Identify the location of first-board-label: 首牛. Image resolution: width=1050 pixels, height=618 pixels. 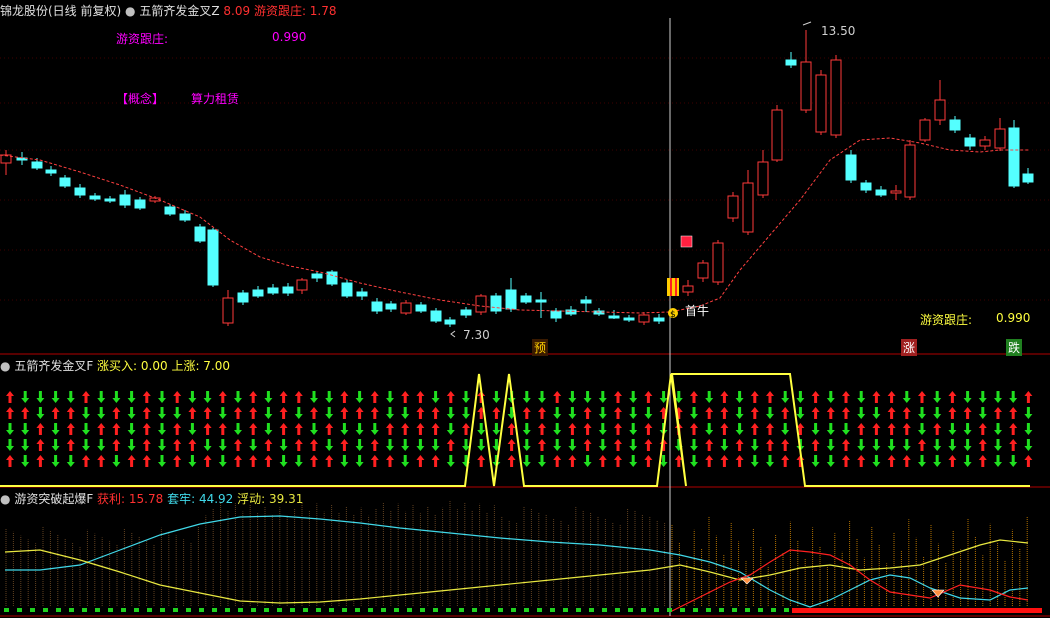
(697, 311).